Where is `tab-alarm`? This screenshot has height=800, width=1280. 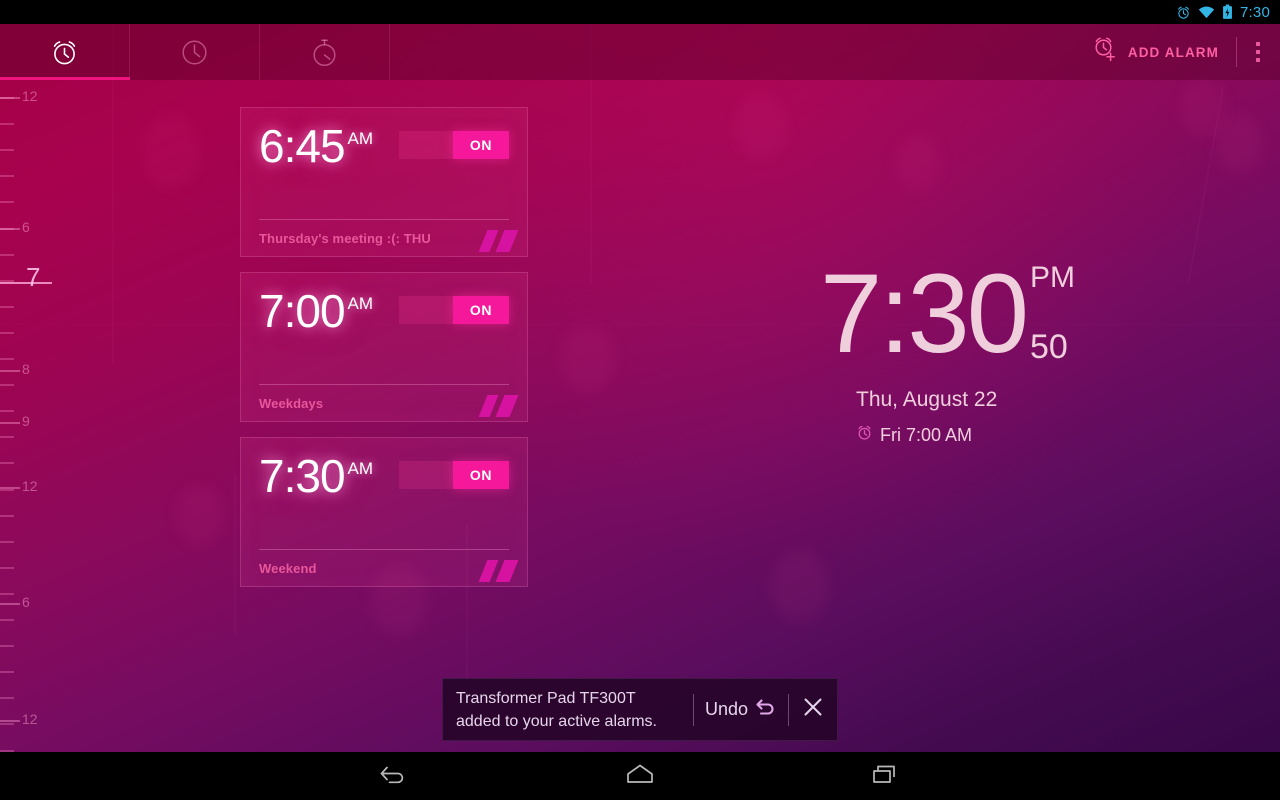 tab-alarm is located at coordinates (65, 52).